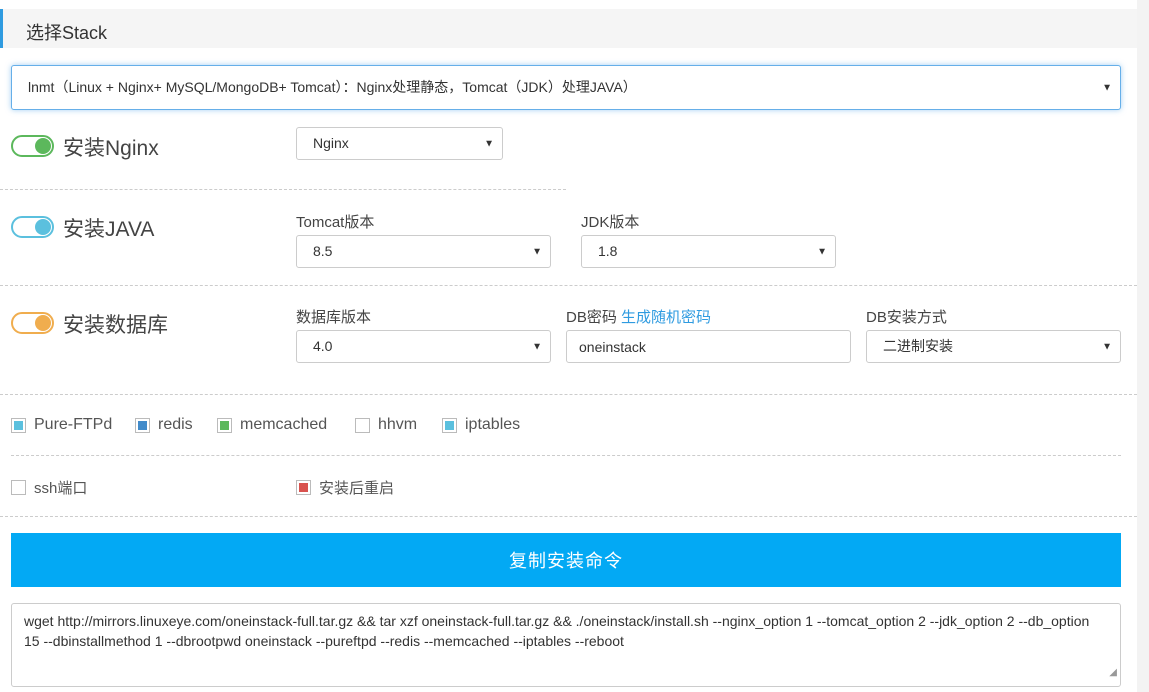  I want to click on hhvm-label: hhvm, so click(398, 424).